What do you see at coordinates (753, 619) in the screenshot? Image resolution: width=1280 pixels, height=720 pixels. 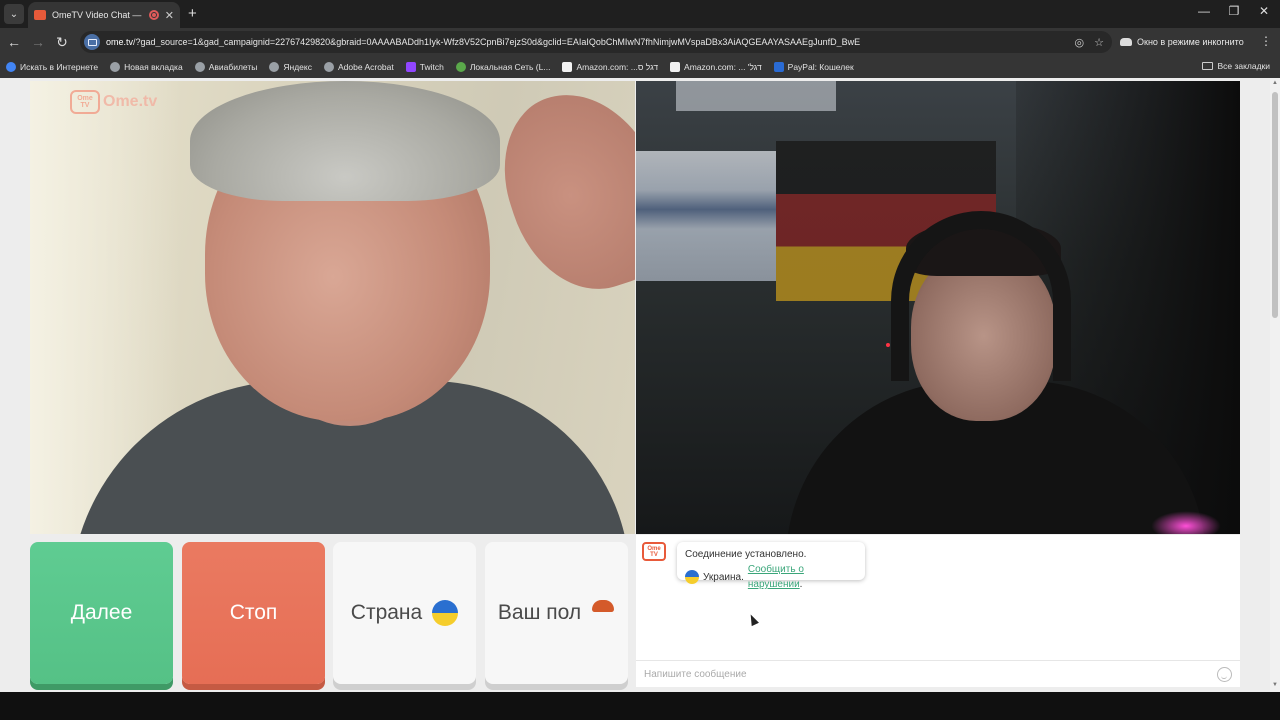 I see `mouse-cursor-icon` at bounding box center [753, 619].